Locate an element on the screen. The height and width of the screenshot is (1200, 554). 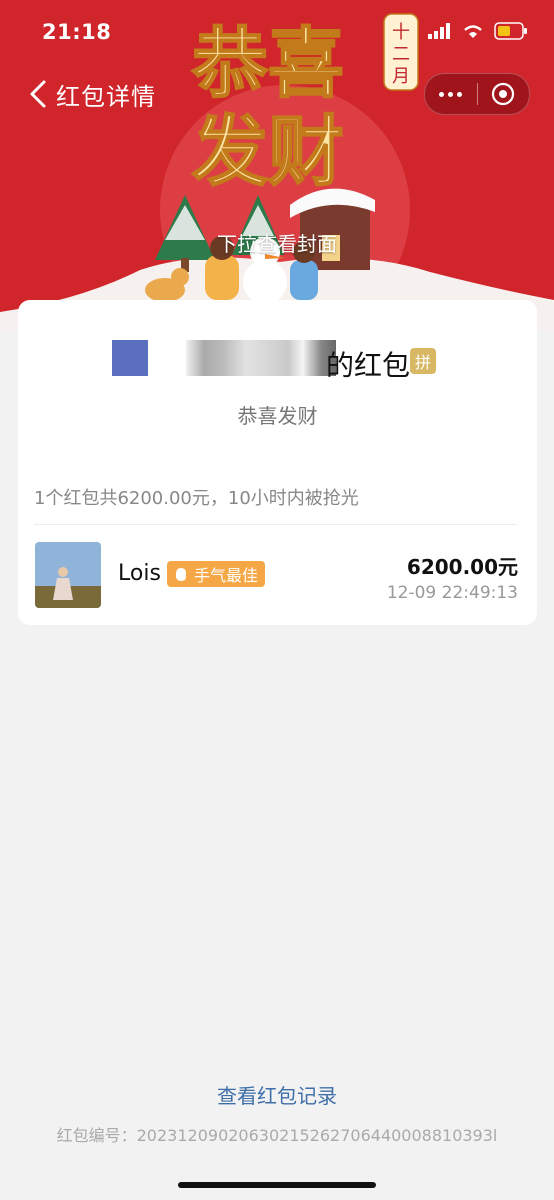
view-records-link: 查看红包记录 is located at coordinates (277, 1094).